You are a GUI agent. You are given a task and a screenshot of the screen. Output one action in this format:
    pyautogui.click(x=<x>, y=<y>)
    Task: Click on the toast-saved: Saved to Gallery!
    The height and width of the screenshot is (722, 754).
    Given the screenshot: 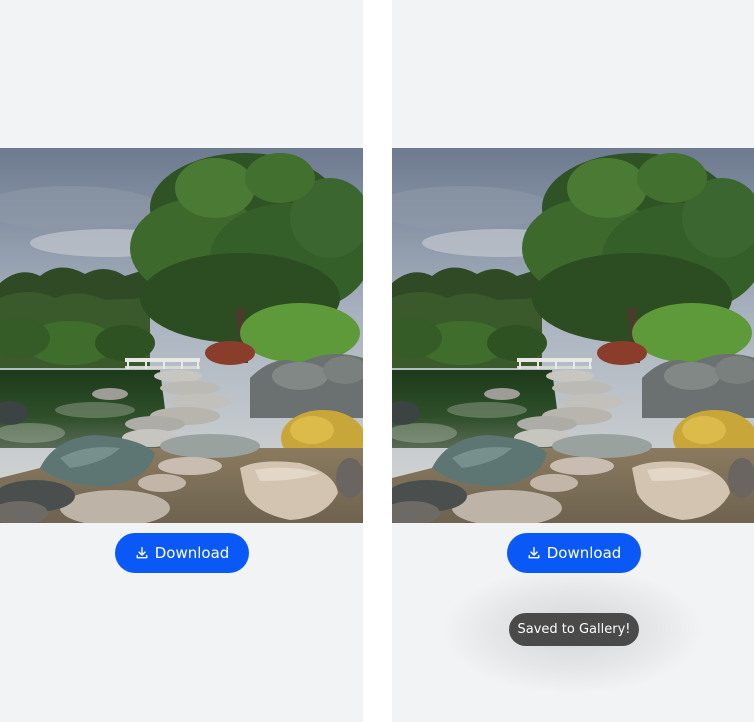 What is the action you would take?
    pyautogui.click(x=574, y=629)
    